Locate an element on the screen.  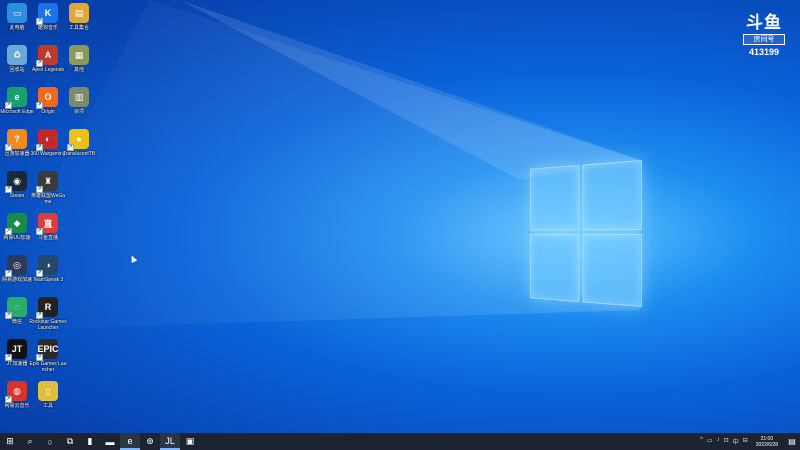
file-icon: ▮ is located at coordinates (90, 441).